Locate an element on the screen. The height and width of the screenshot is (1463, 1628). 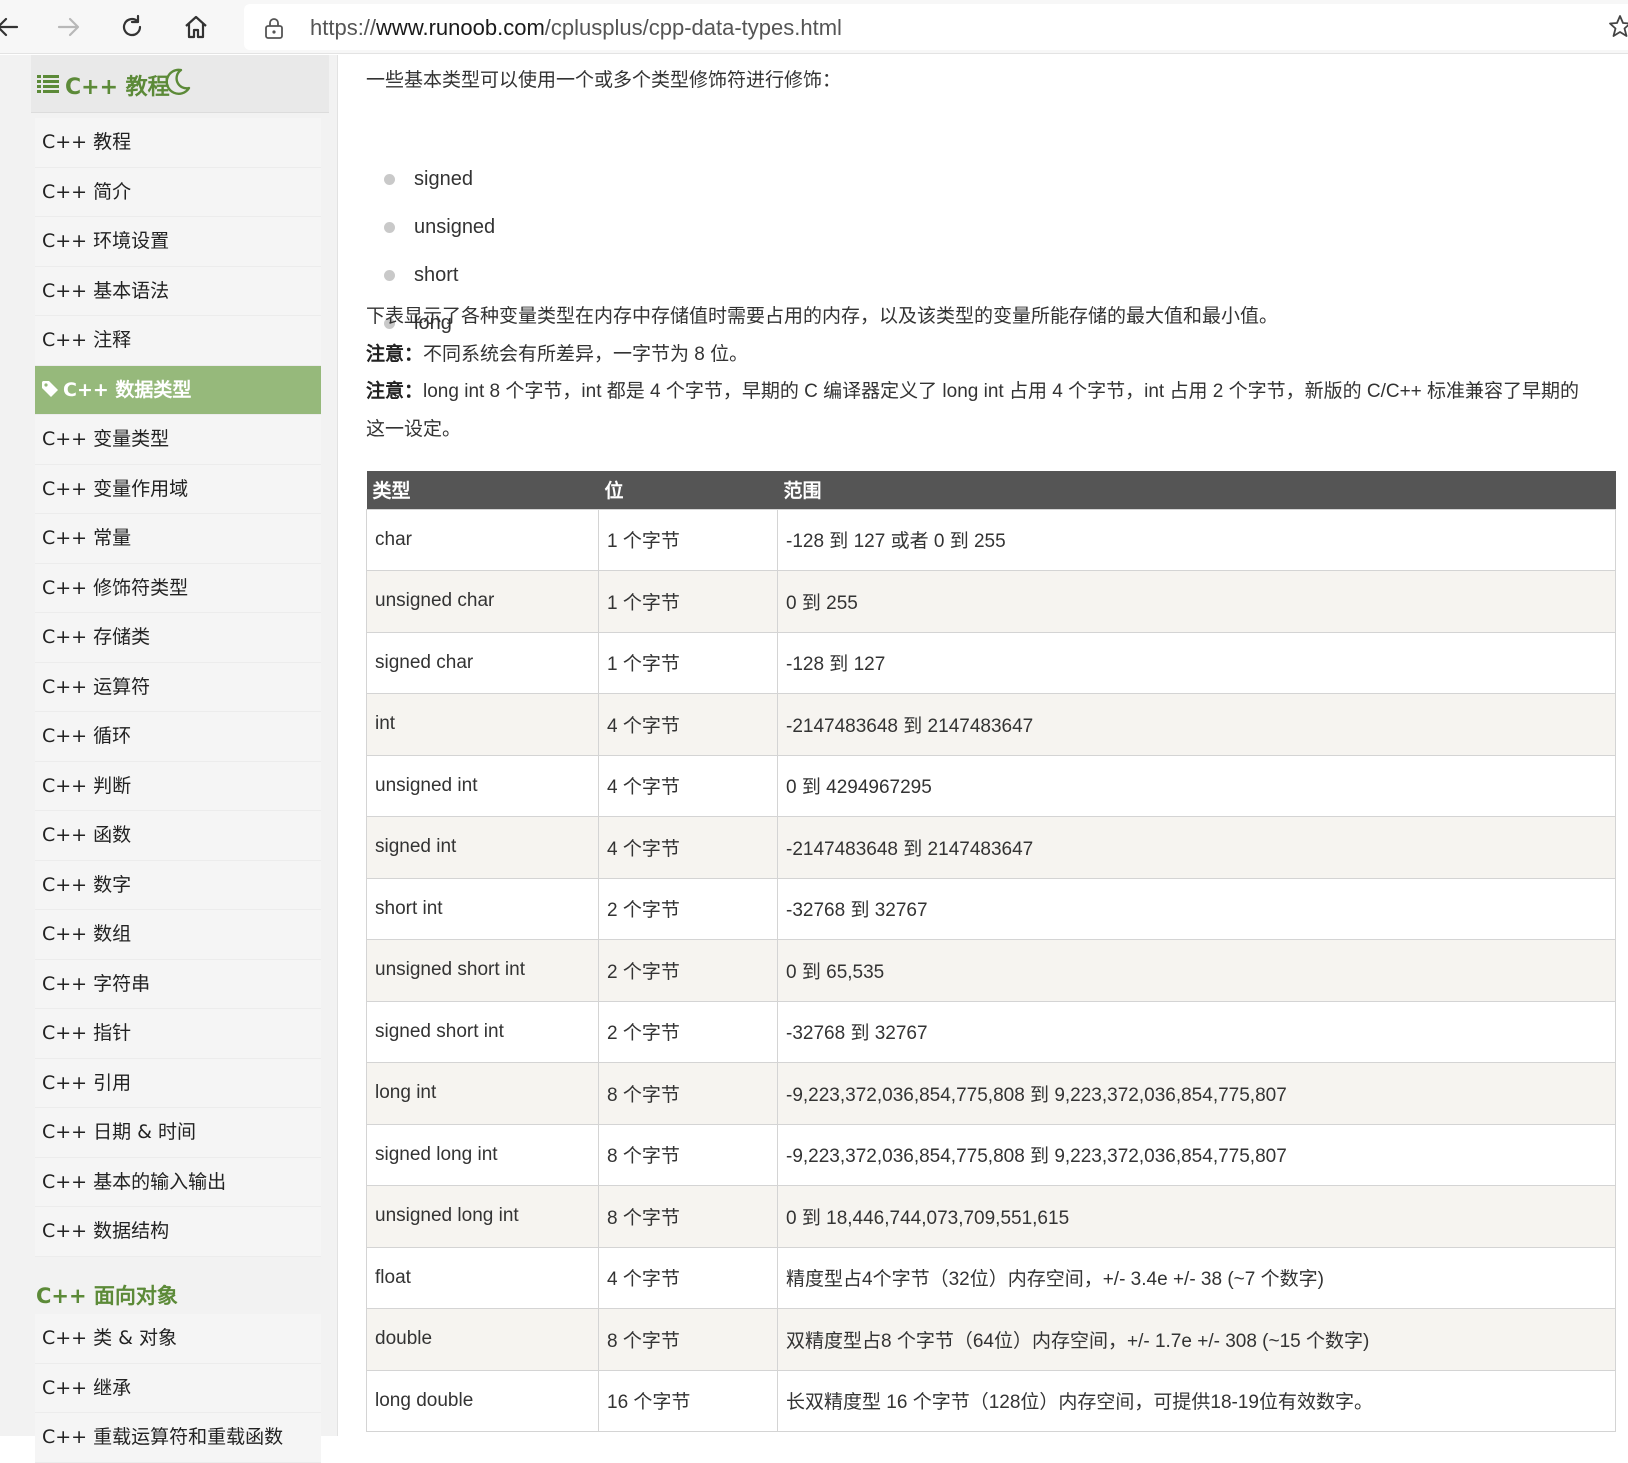
table-row: signed char 1 个字节 -128 到 127 is located at coordinates (991, 662).